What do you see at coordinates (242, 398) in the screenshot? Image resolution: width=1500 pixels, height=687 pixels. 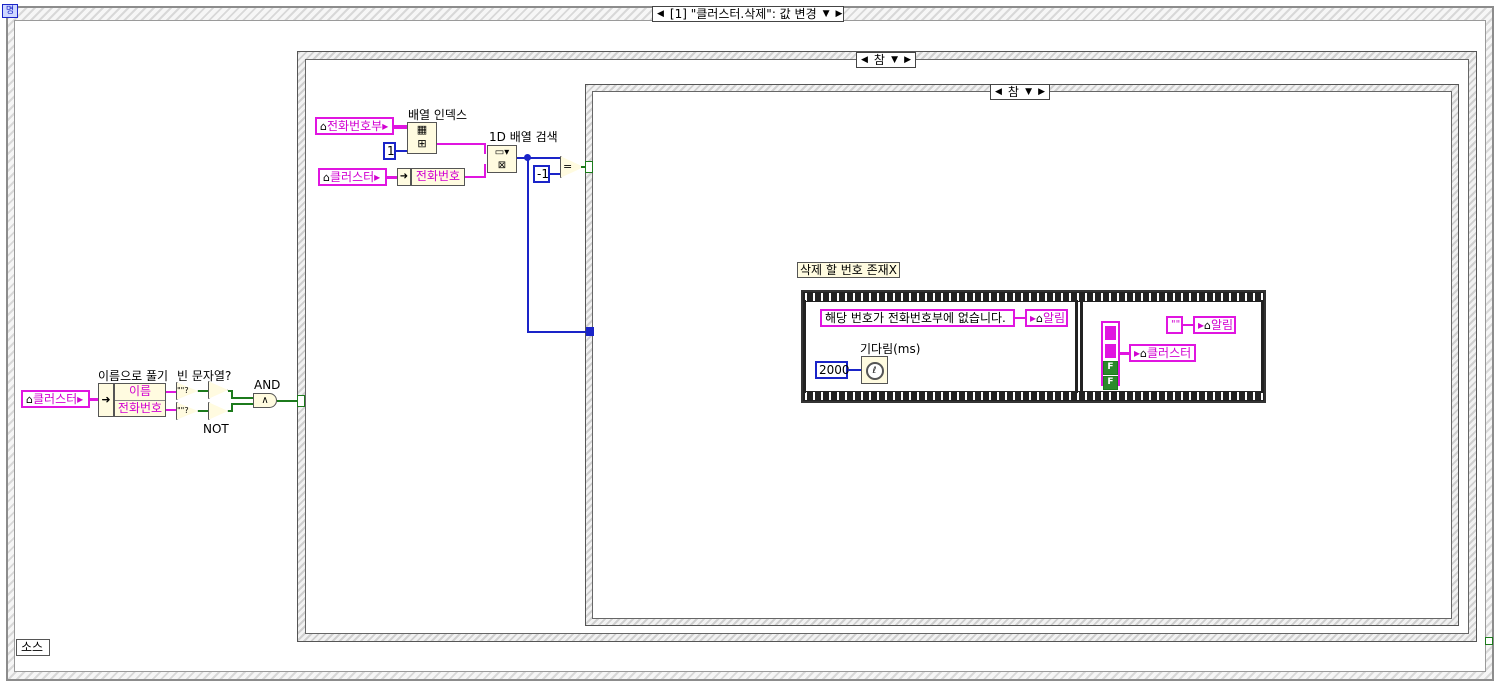 I see `wire-not-1c` at bounding box center [242, 398].